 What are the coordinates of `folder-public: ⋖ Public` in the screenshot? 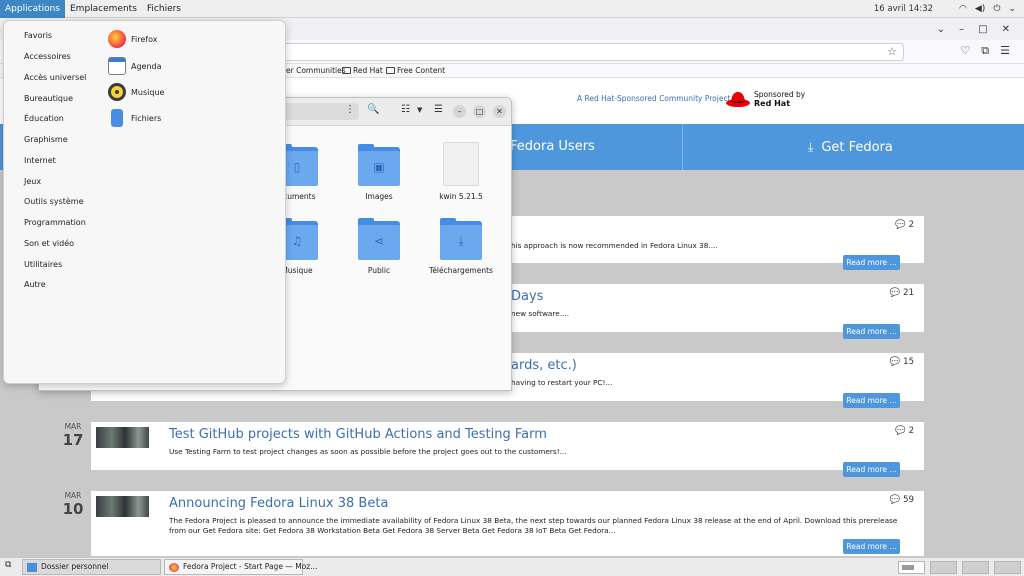 It's located at (379, 246).